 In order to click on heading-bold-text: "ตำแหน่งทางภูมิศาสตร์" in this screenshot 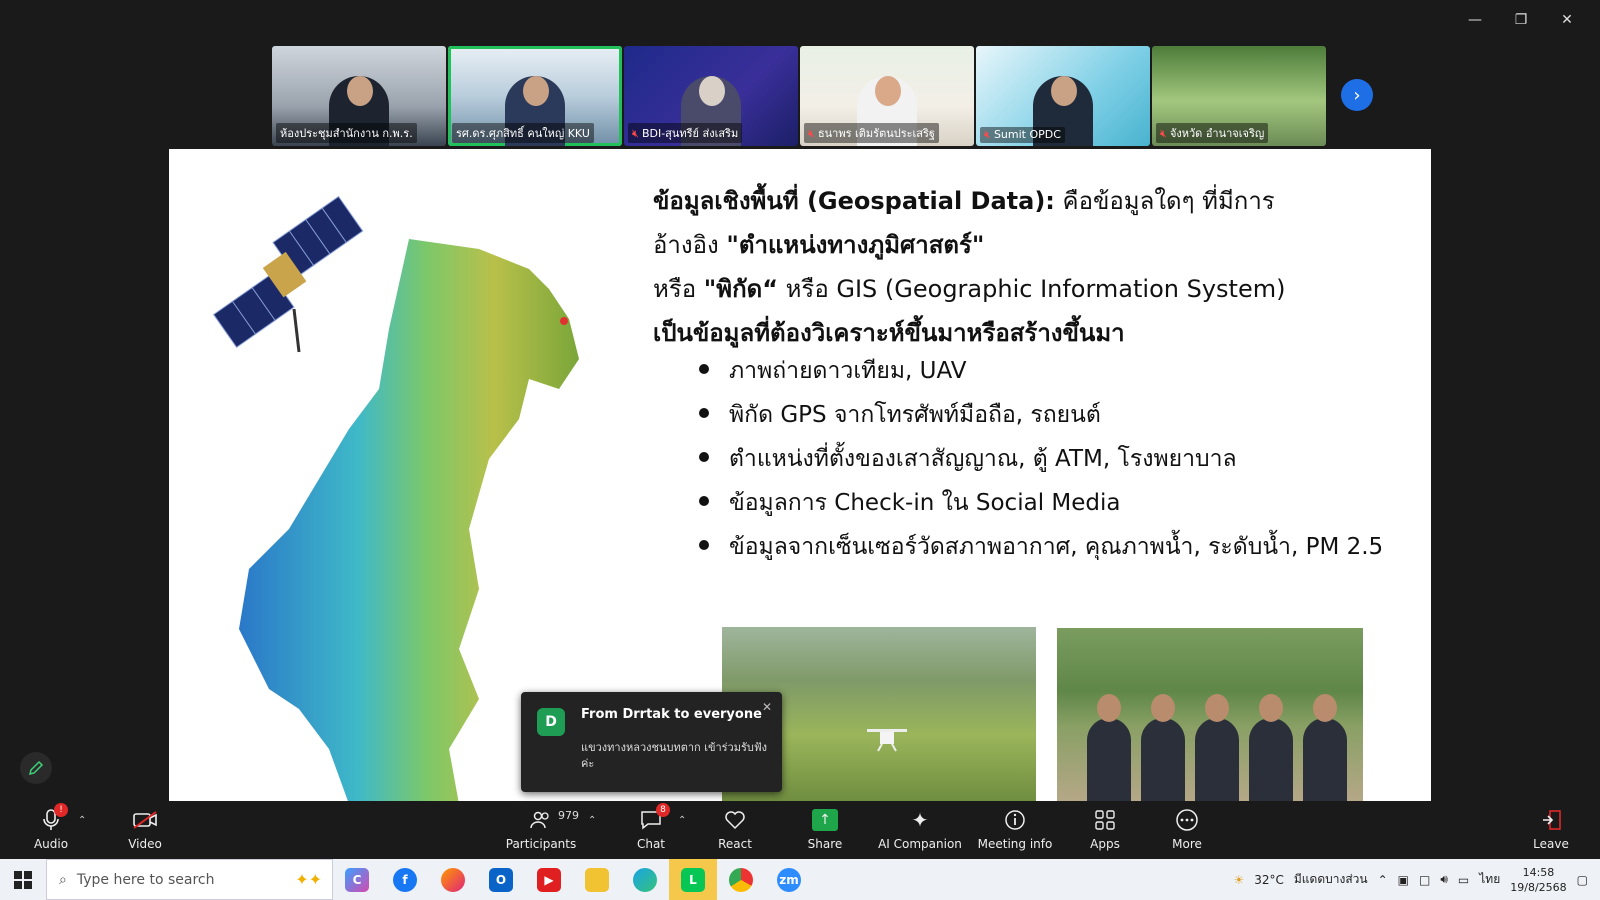, I will do `click(855, 245)`.